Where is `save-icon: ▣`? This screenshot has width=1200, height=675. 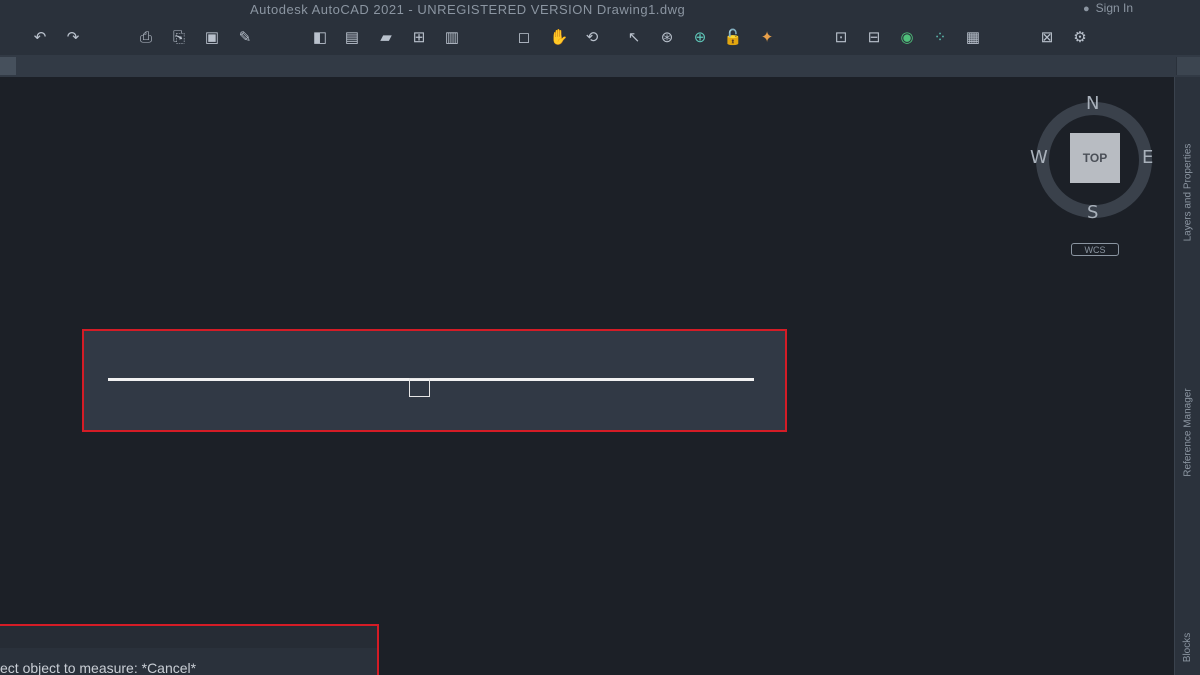
save-icon: ▣ is located at coordinates (212, 37).